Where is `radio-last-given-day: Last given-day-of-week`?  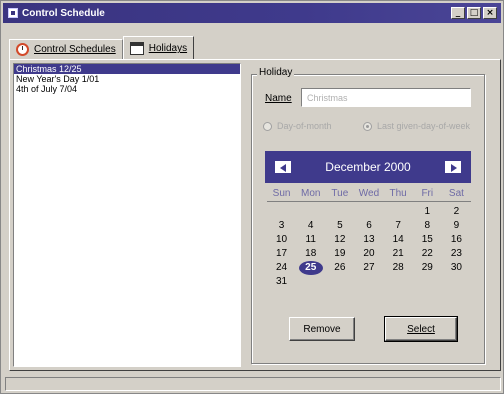
radio-last-given-day: Last given-day-of-week is located at coordinates (416, 126).